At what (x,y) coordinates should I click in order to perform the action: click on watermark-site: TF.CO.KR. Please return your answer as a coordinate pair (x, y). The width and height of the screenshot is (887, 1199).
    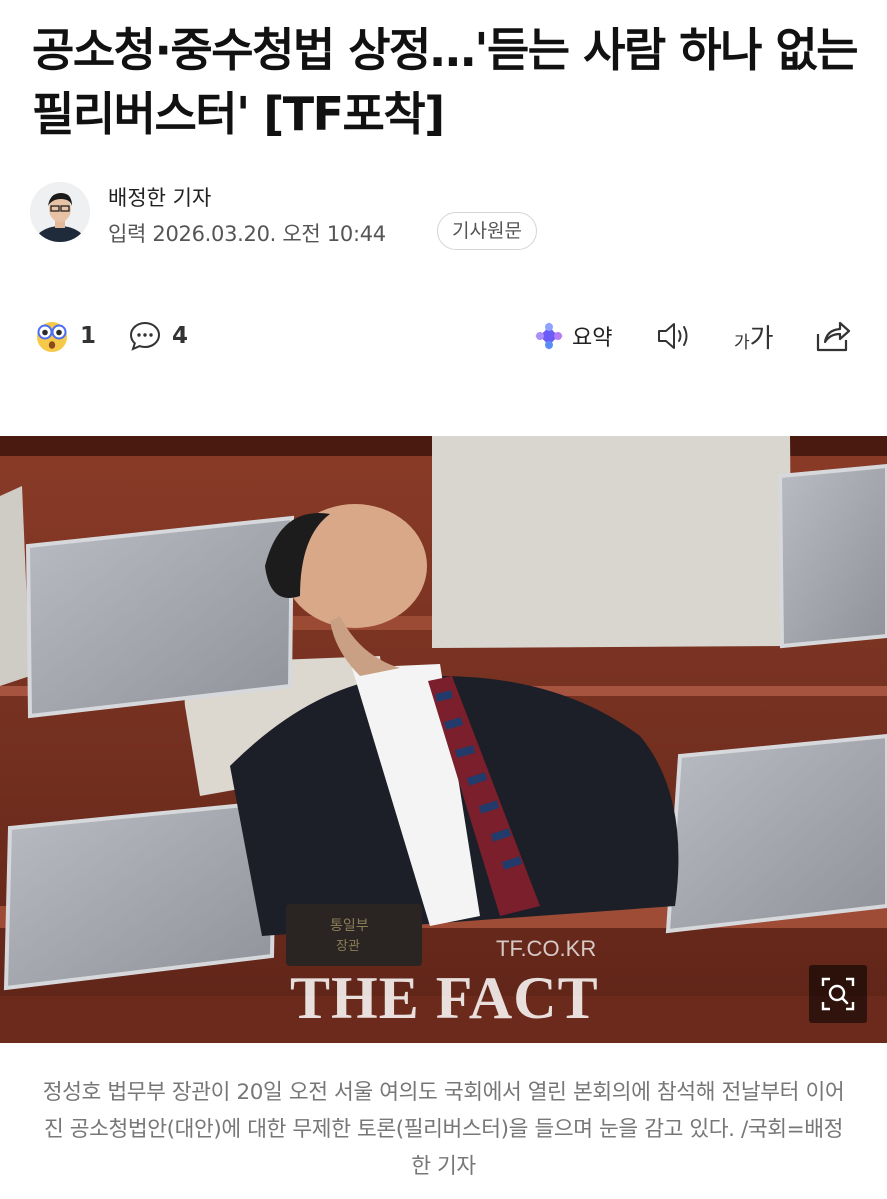
    Looking at the image, I should click on (546, 948).